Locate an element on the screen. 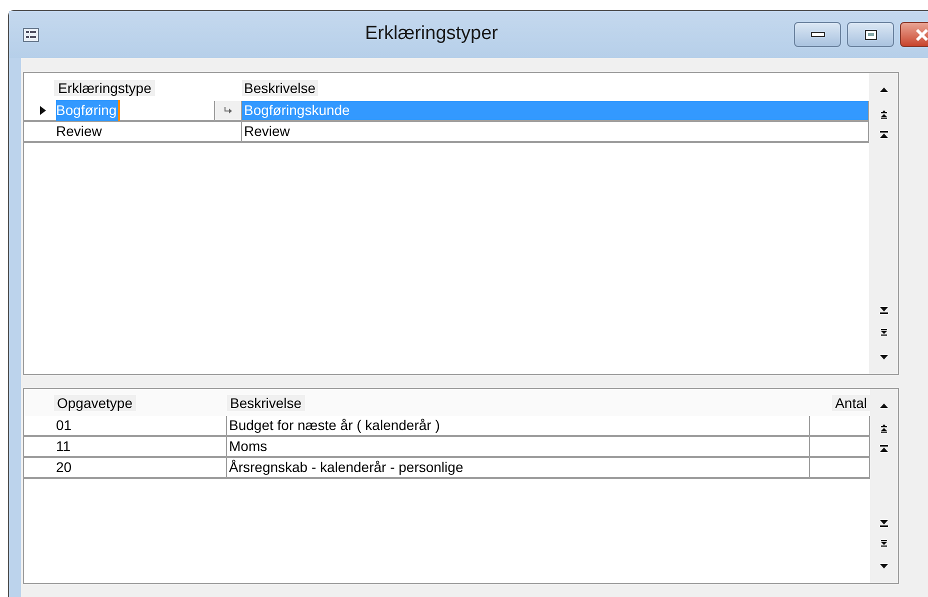  table-cell: Budget for næste år ( kalenderår ) is located at coordinates (518, 425).